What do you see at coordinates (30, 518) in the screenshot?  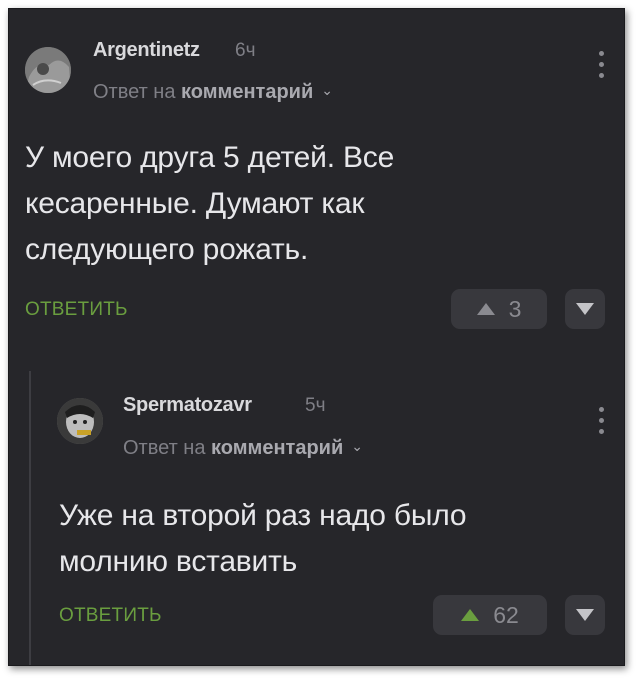 I see `thread-line` at bounding box center [30, 518].